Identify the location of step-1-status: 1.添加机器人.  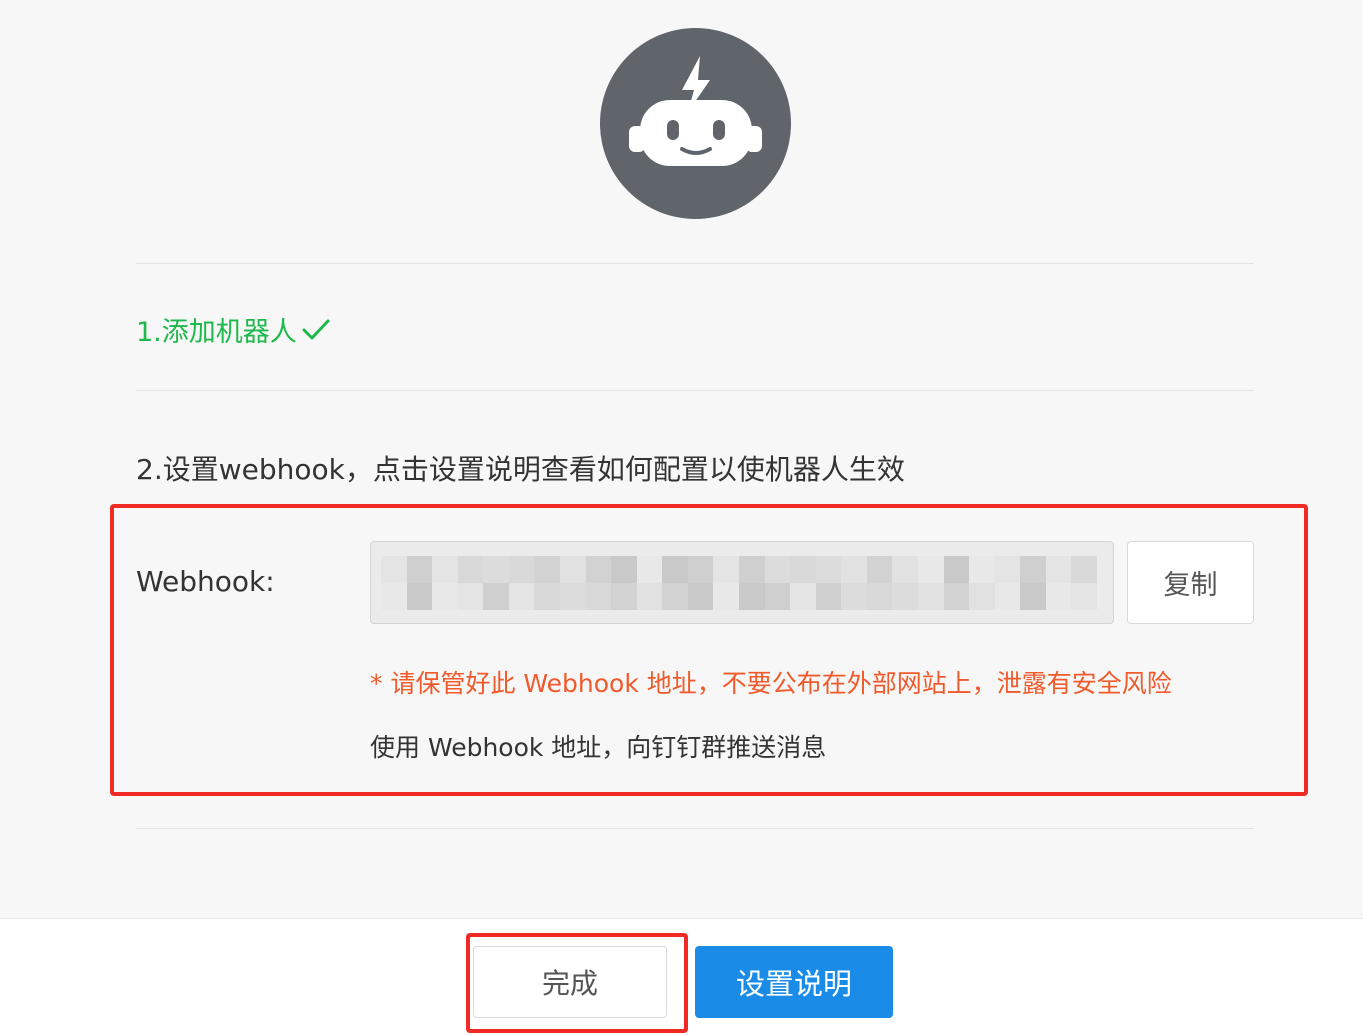
(233, 329).